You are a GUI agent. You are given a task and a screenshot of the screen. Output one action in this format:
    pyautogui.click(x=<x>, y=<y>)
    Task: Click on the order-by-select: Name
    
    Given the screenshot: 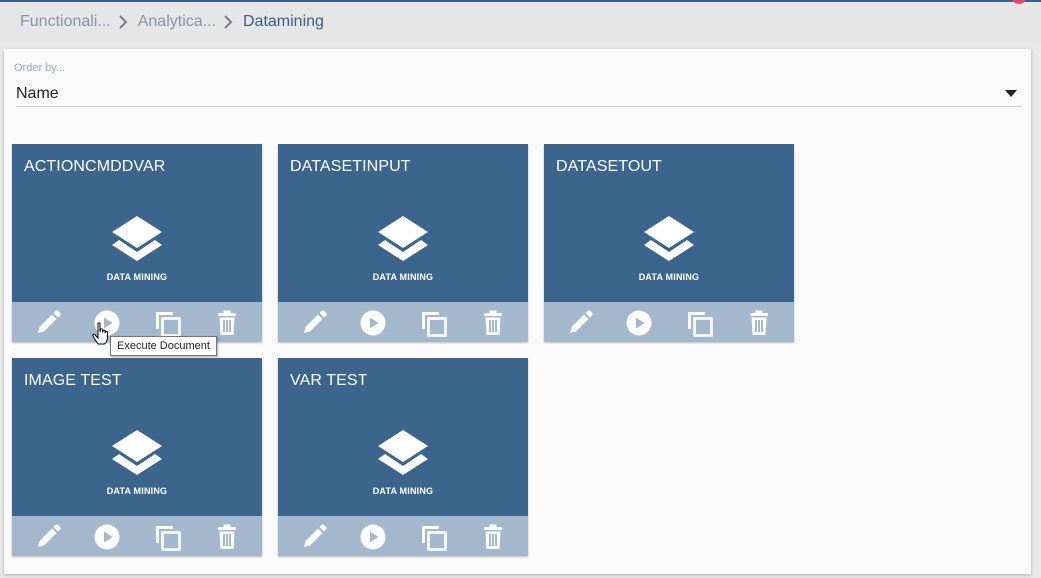 What is the action you would take?
    pyautogui.click(x=518, y=94)
    